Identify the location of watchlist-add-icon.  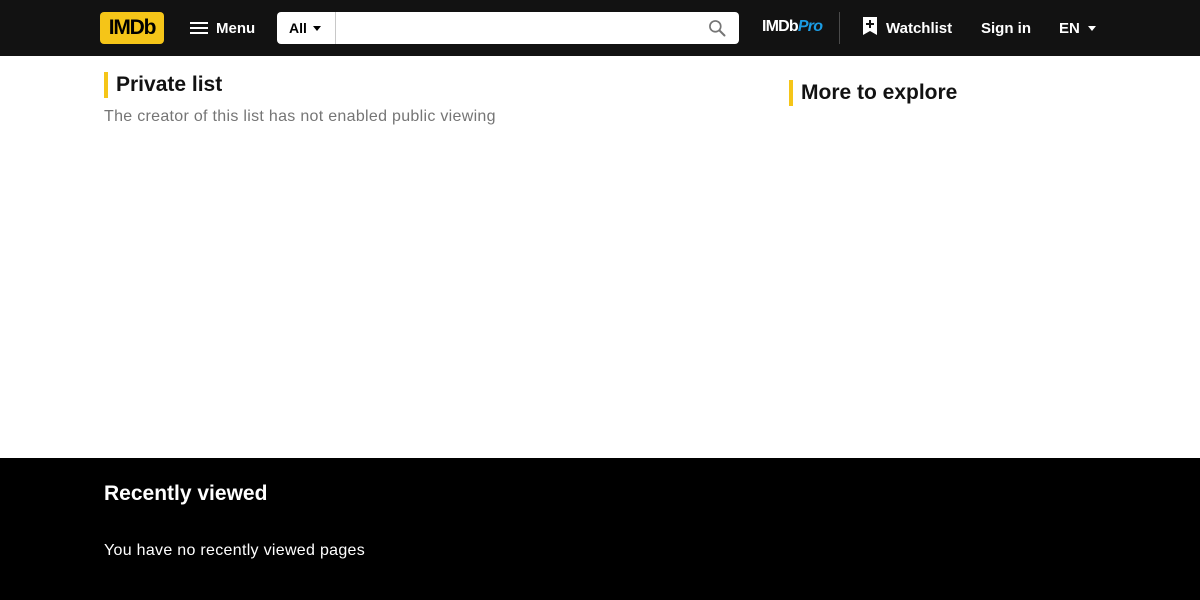
(870, 28).